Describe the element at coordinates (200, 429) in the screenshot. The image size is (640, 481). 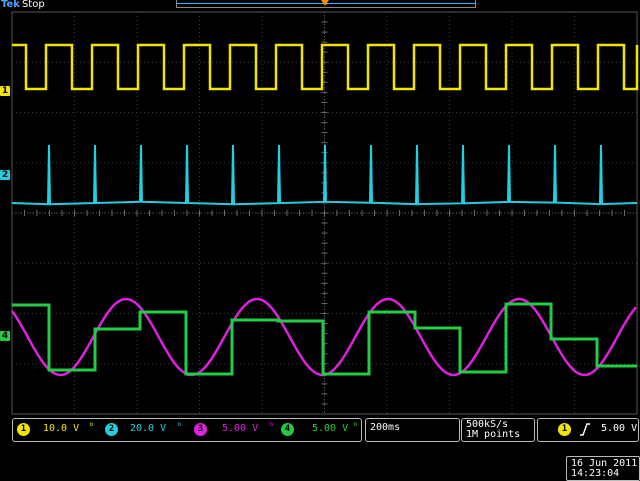
I see `ch3-chip: 3` at that location.